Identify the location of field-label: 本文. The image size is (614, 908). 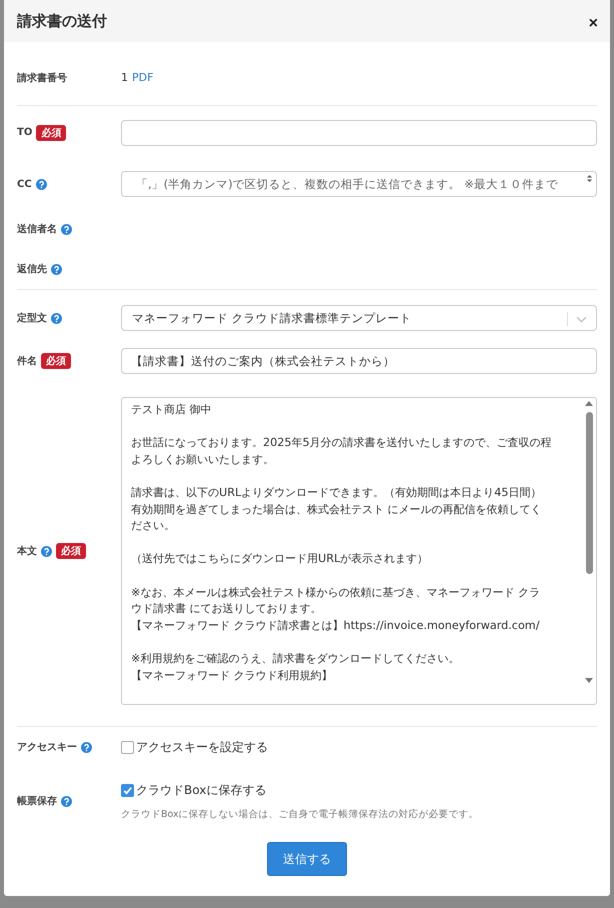
(27, 551).